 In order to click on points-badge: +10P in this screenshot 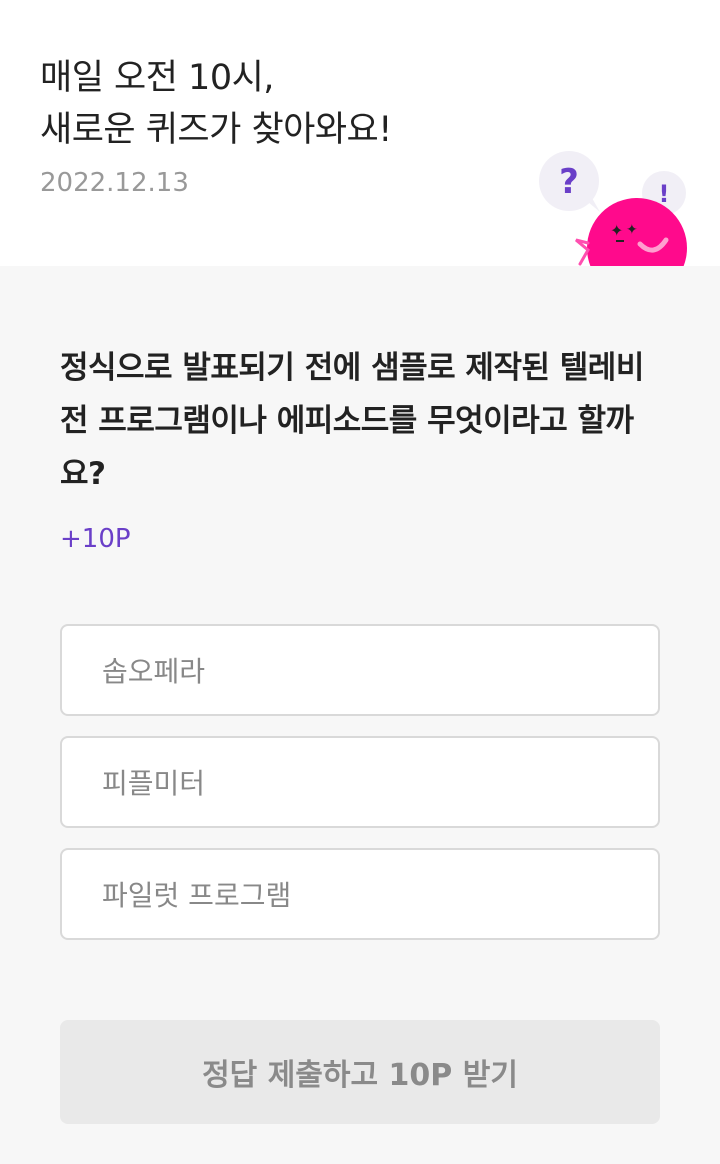, I will do `click(95, 539)`.